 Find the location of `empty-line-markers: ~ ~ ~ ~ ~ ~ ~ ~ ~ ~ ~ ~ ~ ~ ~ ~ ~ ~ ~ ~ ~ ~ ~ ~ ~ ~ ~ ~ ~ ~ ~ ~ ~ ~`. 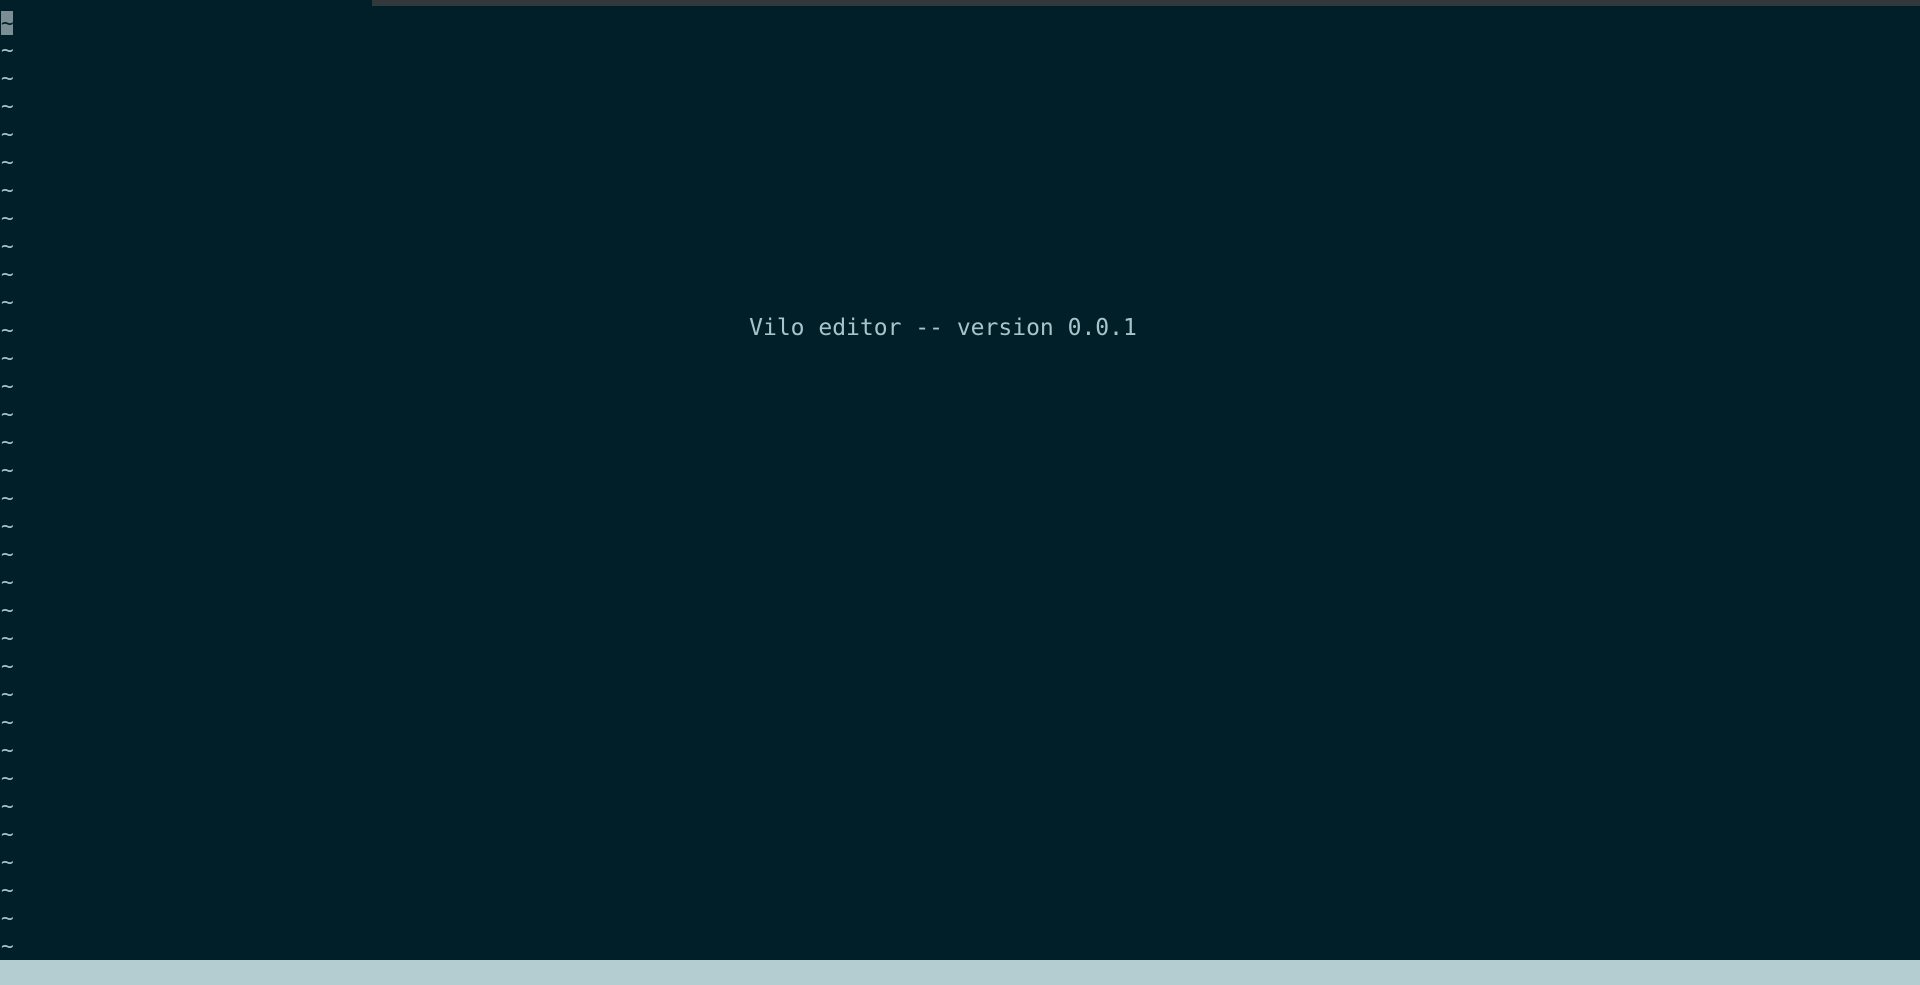

empty-line-markers: ~ ~ ~ ~ ~ ~ ~ ~ ~ ~ ~ ~ ~ ~ ~ ~ ~ ~ ~ ~ ~ ~ ~ ~ ~ ~ ~ ~ ~ ~ ~ ~ ~ ~ is located at coordinates (10, 484).